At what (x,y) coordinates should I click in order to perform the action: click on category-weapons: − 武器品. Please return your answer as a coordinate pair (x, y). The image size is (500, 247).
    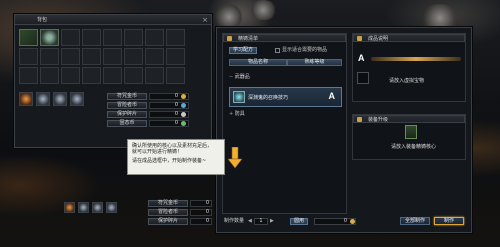
    Looking at the image, I should click on (239, 77).